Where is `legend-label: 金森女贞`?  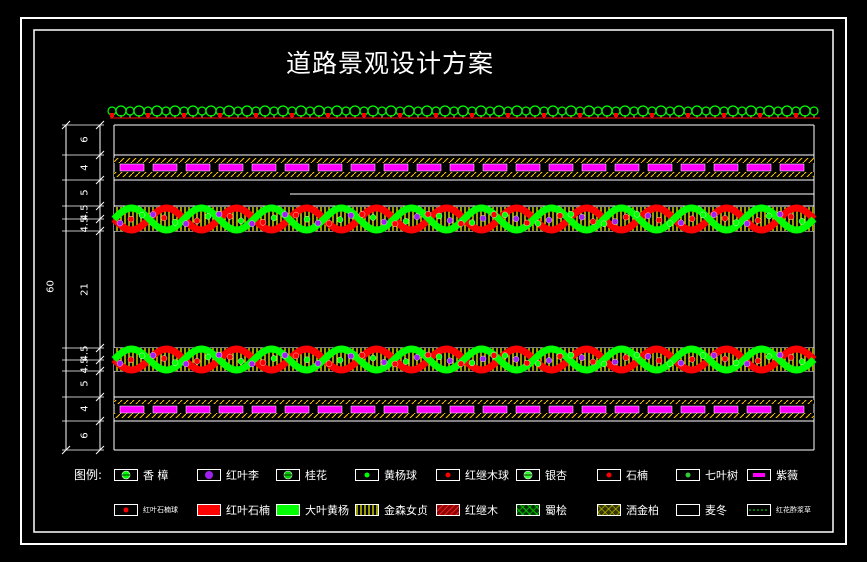 legend-label: 金森女贞 is located at coordinates (406, 510).